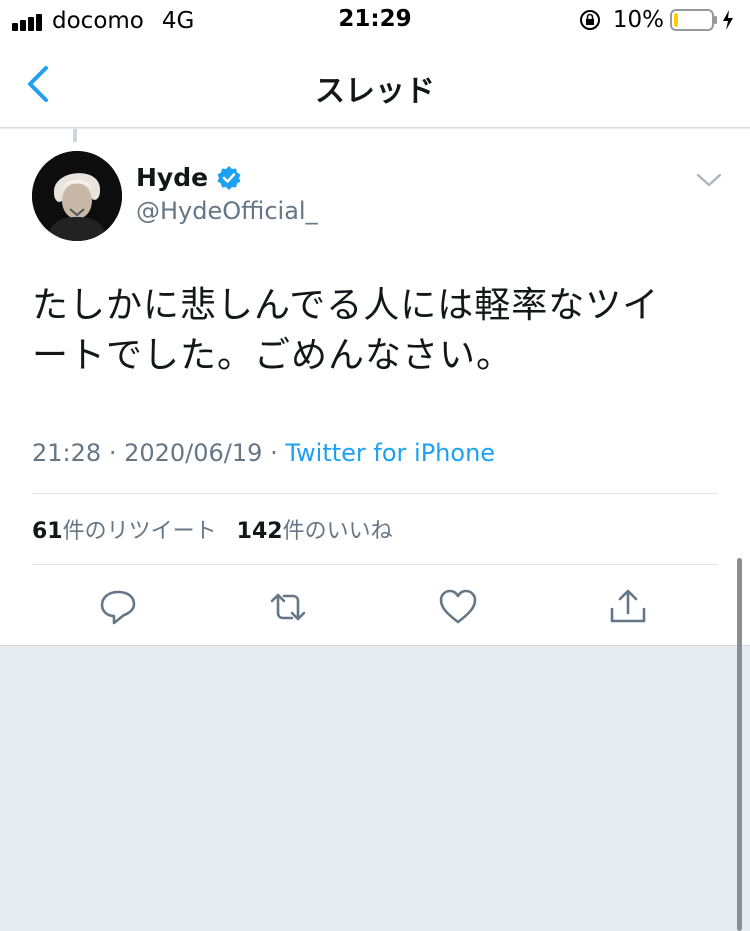 This screenshot has height=931, width=750. I want to click on tweet-date: 2020/06/19, so click(193, 453).